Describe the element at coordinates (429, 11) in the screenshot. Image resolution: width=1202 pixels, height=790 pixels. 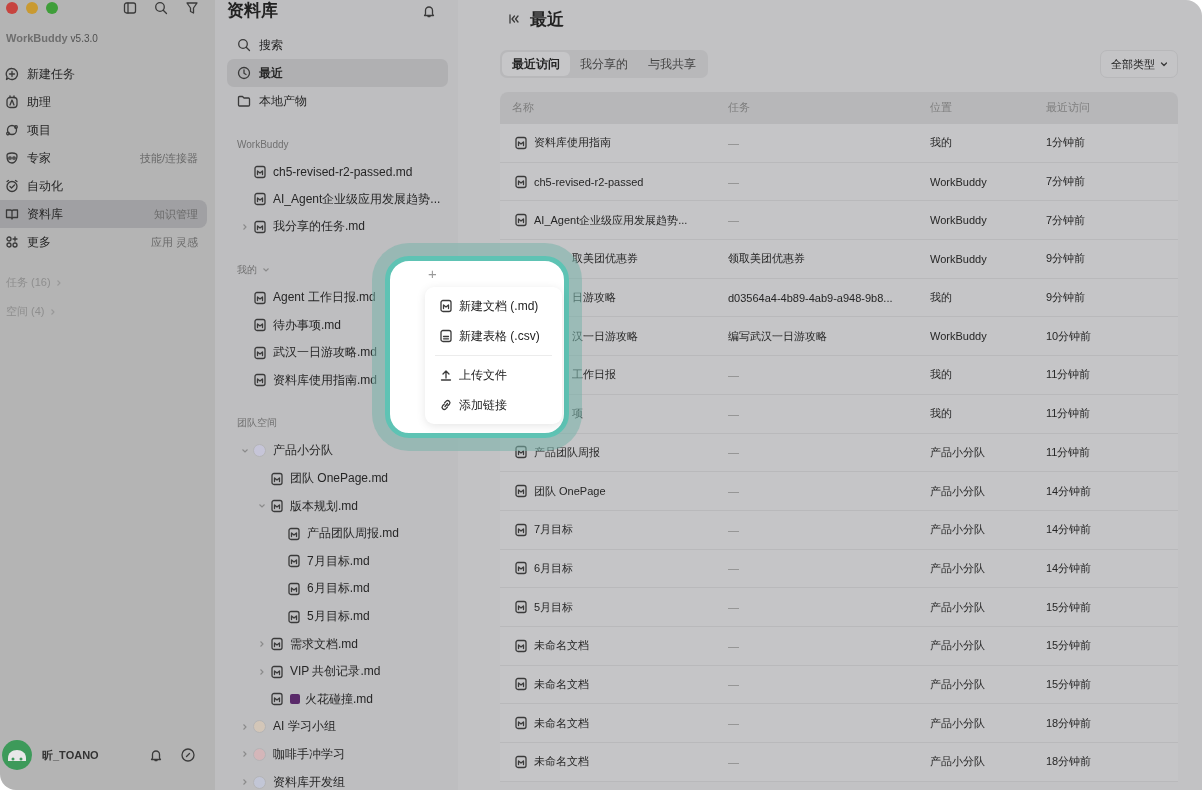
I see `bell-icon` at that location.